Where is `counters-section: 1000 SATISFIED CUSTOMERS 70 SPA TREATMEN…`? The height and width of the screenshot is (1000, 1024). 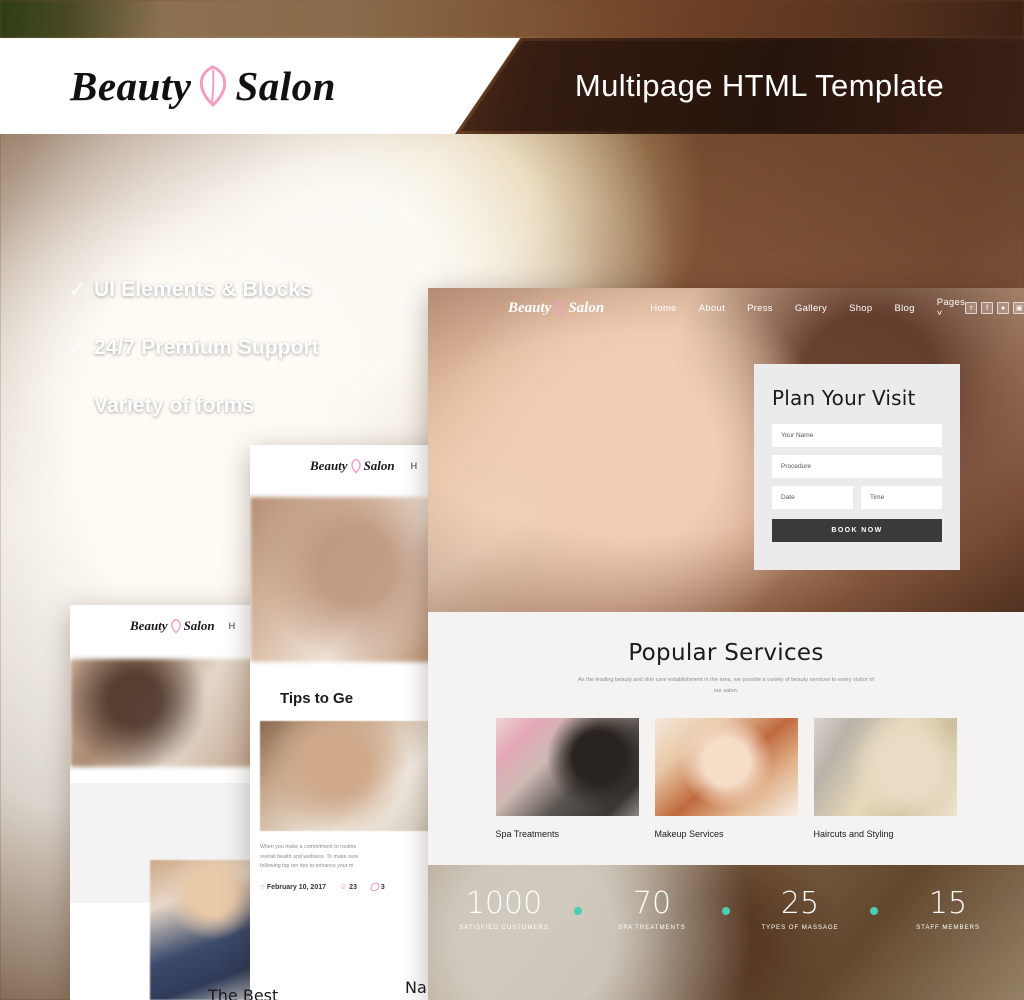 counters-section: 1000 SATISFIED CUSTOMERS 70 SPA TREATMEN… is located at coordinates (726, 932).